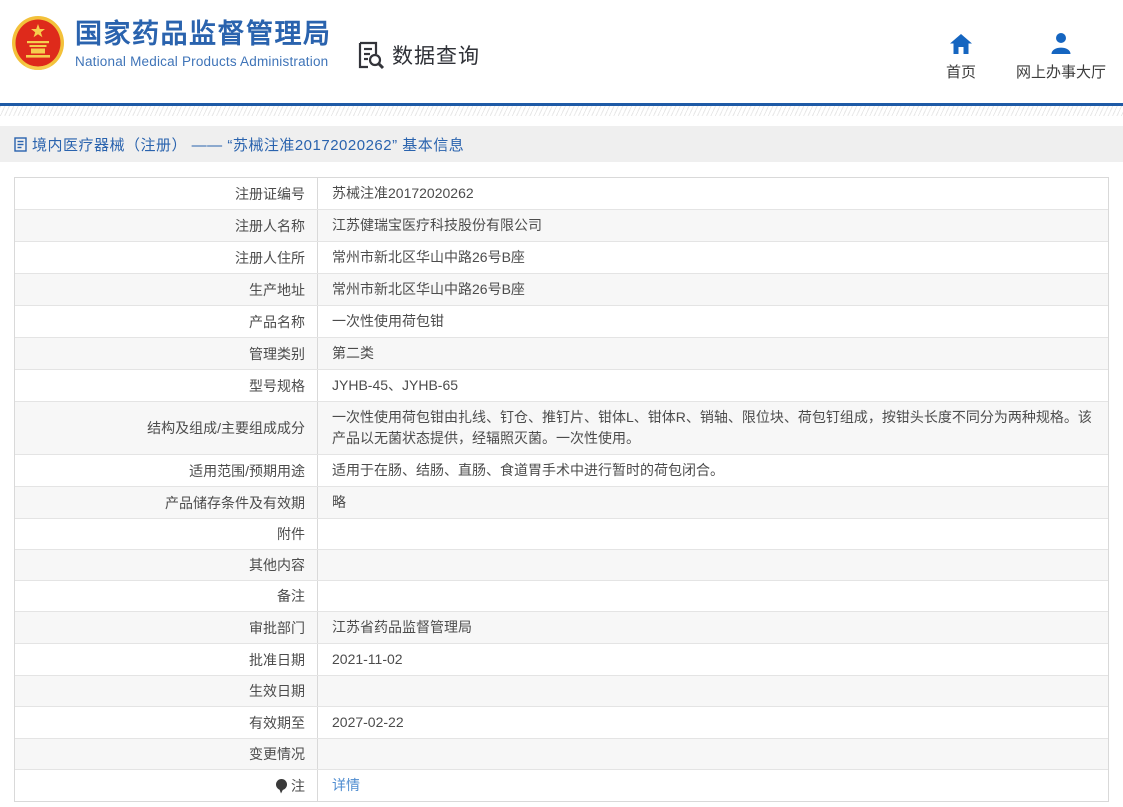  I want to click on nav-home: 首页, so click(961, 57).